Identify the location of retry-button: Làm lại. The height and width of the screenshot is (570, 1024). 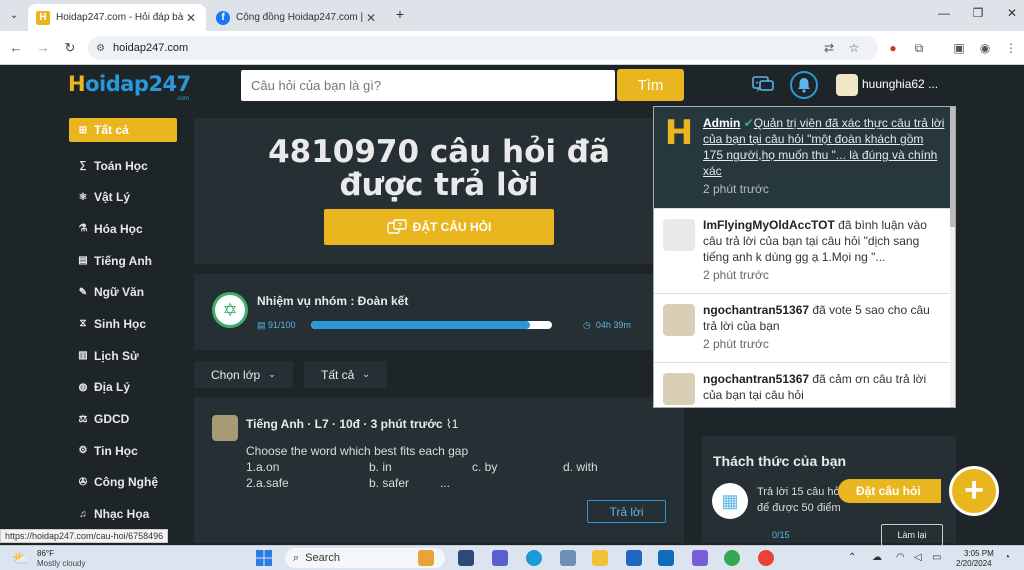
(912, 535).